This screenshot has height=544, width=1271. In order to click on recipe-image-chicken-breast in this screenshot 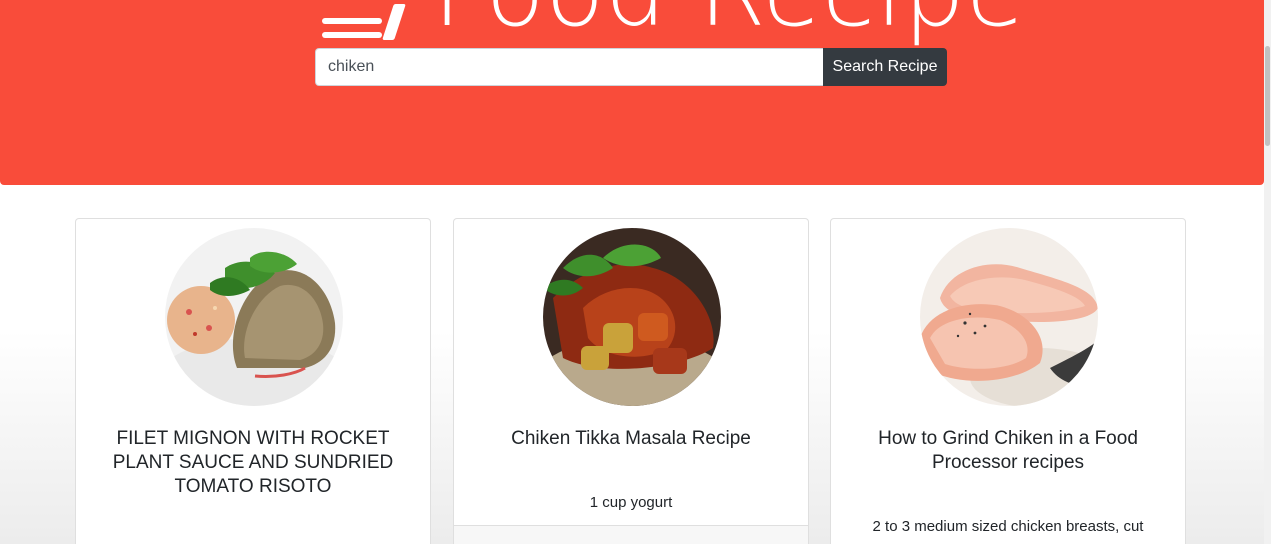, I will do `click(1009, 317)`.